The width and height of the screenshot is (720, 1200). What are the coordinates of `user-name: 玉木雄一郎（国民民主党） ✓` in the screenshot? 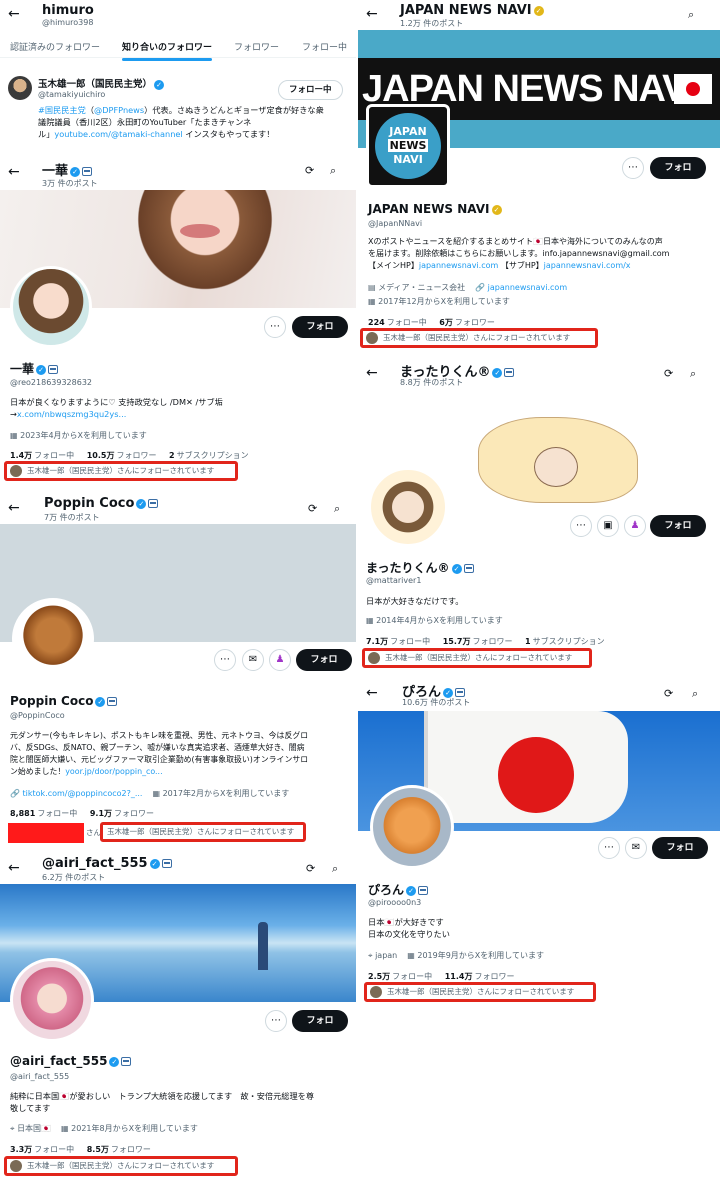 It's located at (101, 83).